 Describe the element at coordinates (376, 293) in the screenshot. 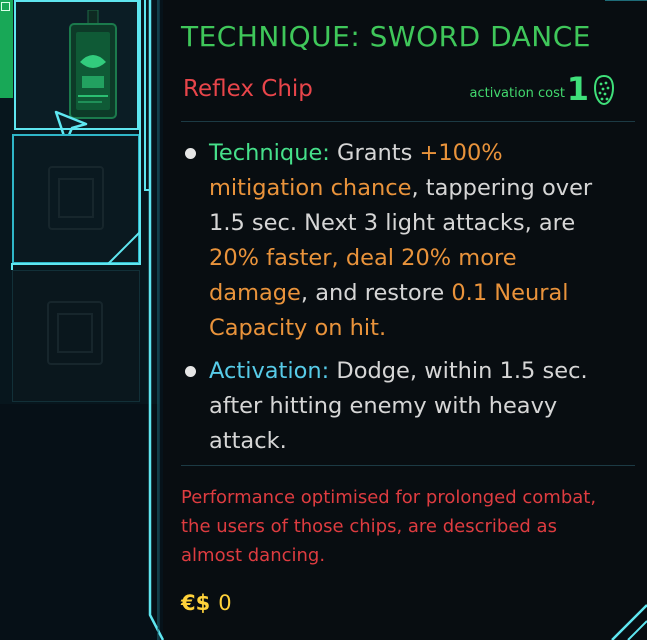

I see `technique-text: , and restore` at that location.